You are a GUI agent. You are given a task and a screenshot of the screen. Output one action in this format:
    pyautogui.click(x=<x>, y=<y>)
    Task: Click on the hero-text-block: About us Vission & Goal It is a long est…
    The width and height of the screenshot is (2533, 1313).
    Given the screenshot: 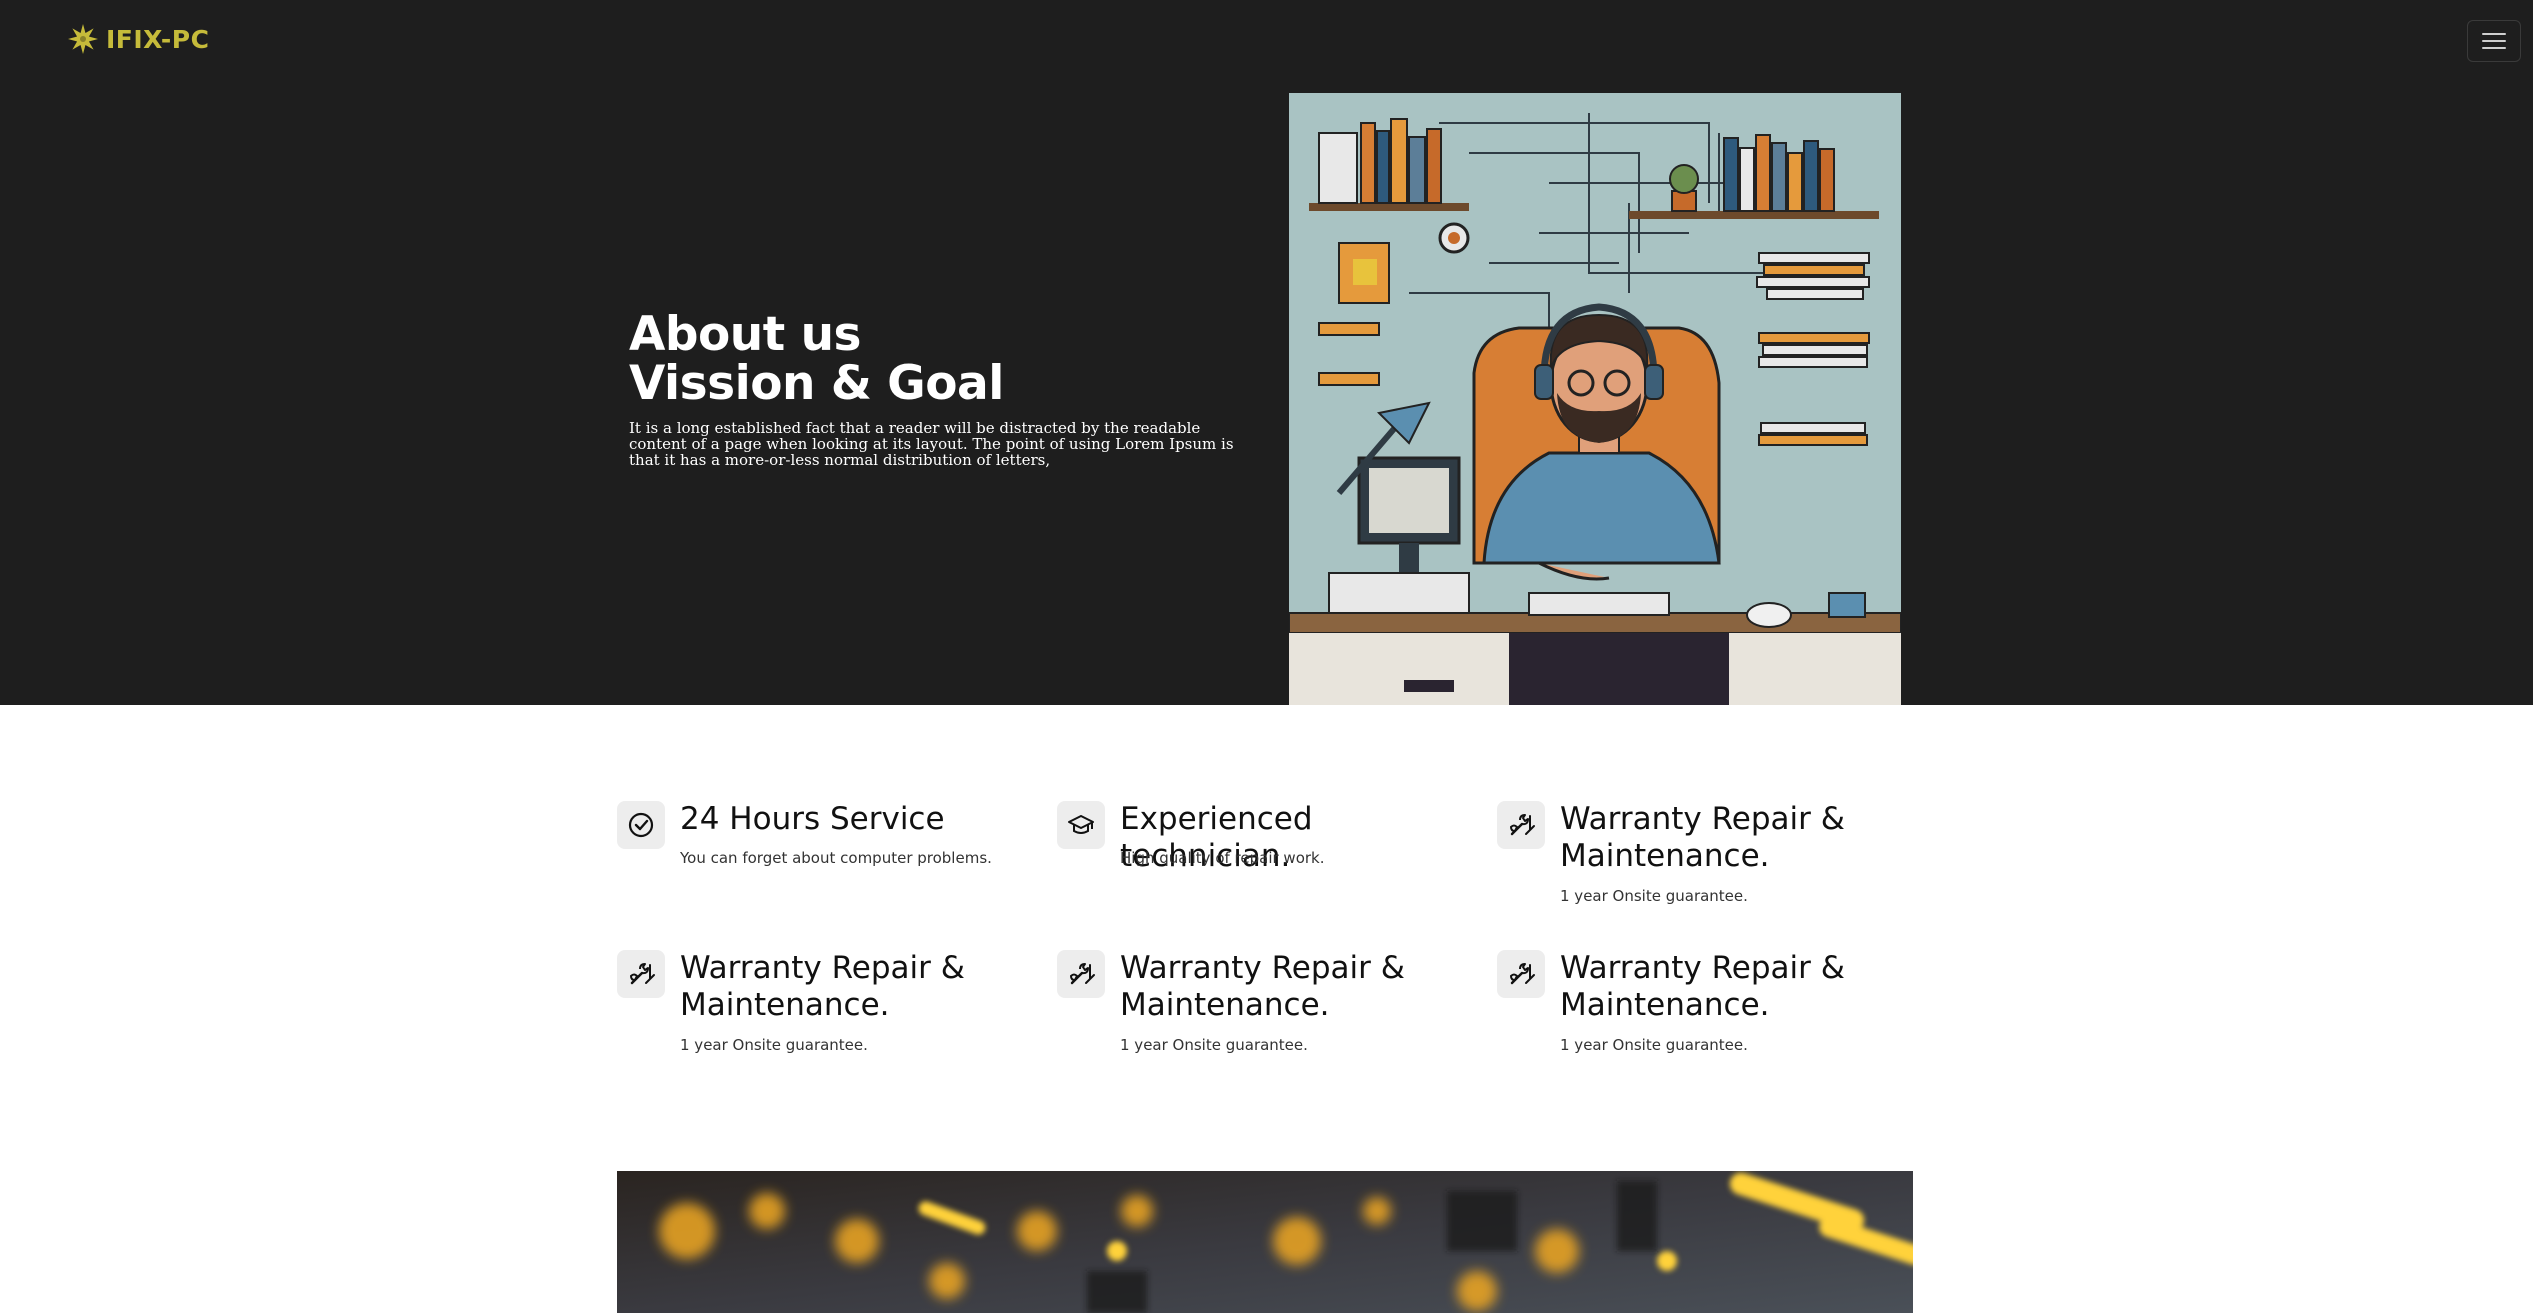 What is the action you would take?
    pyautogui.click(x=939, y=389)
    